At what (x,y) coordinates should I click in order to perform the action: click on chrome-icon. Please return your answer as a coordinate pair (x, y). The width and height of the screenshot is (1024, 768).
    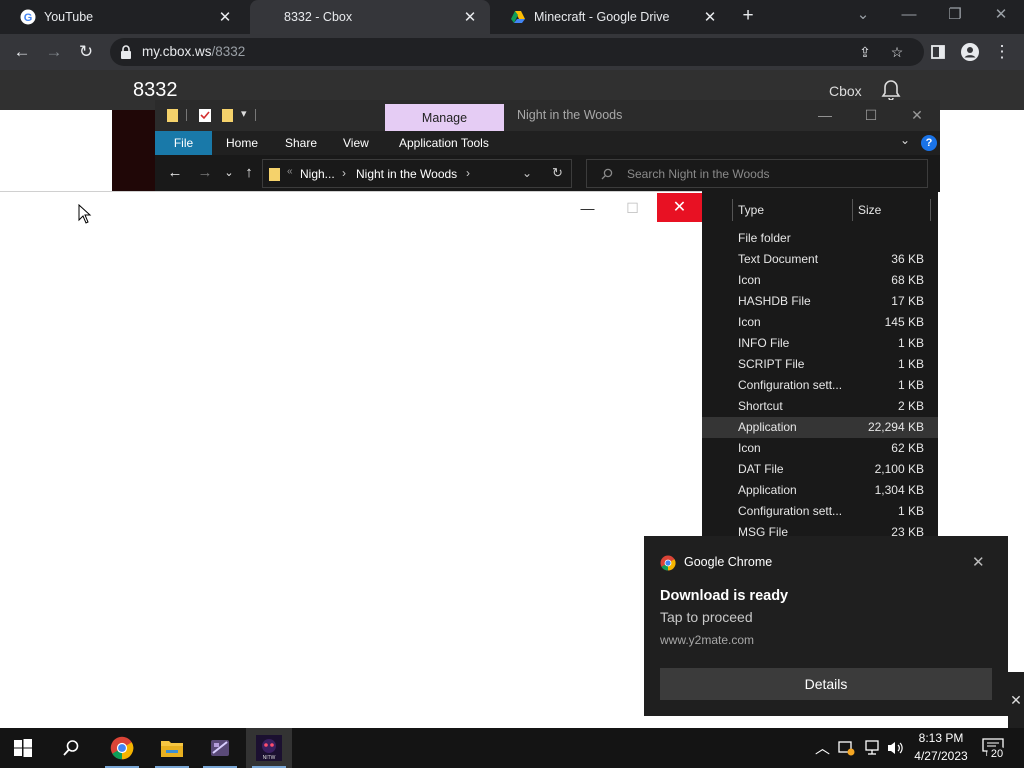
    Looking at the image, I should click on (122, 748).